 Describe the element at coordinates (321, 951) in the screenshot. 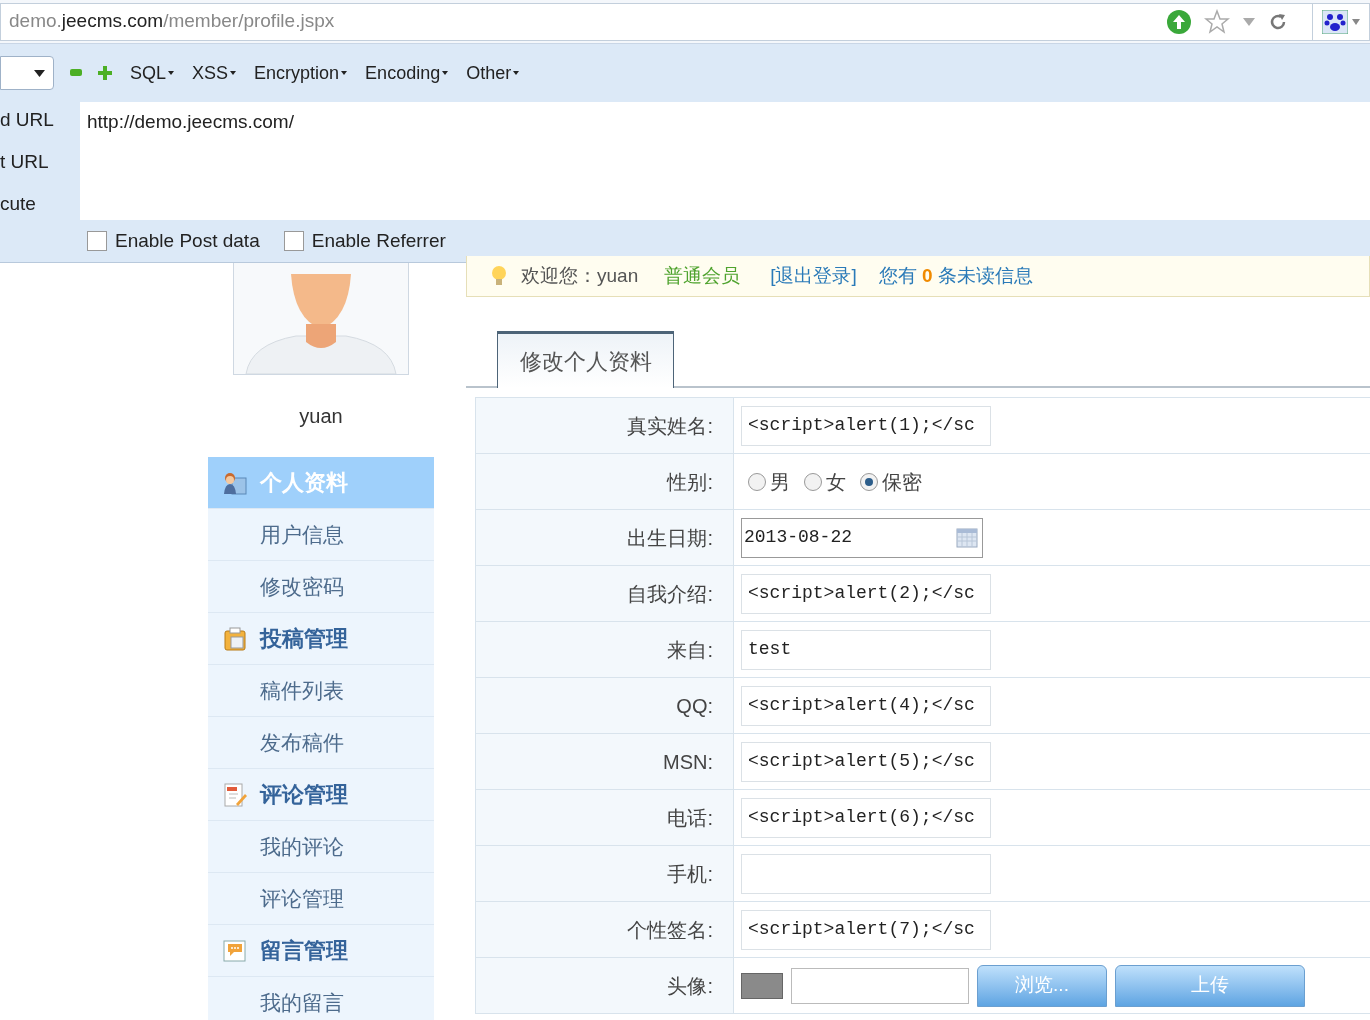

I see `sidebar-item: 留言管理` at that location.